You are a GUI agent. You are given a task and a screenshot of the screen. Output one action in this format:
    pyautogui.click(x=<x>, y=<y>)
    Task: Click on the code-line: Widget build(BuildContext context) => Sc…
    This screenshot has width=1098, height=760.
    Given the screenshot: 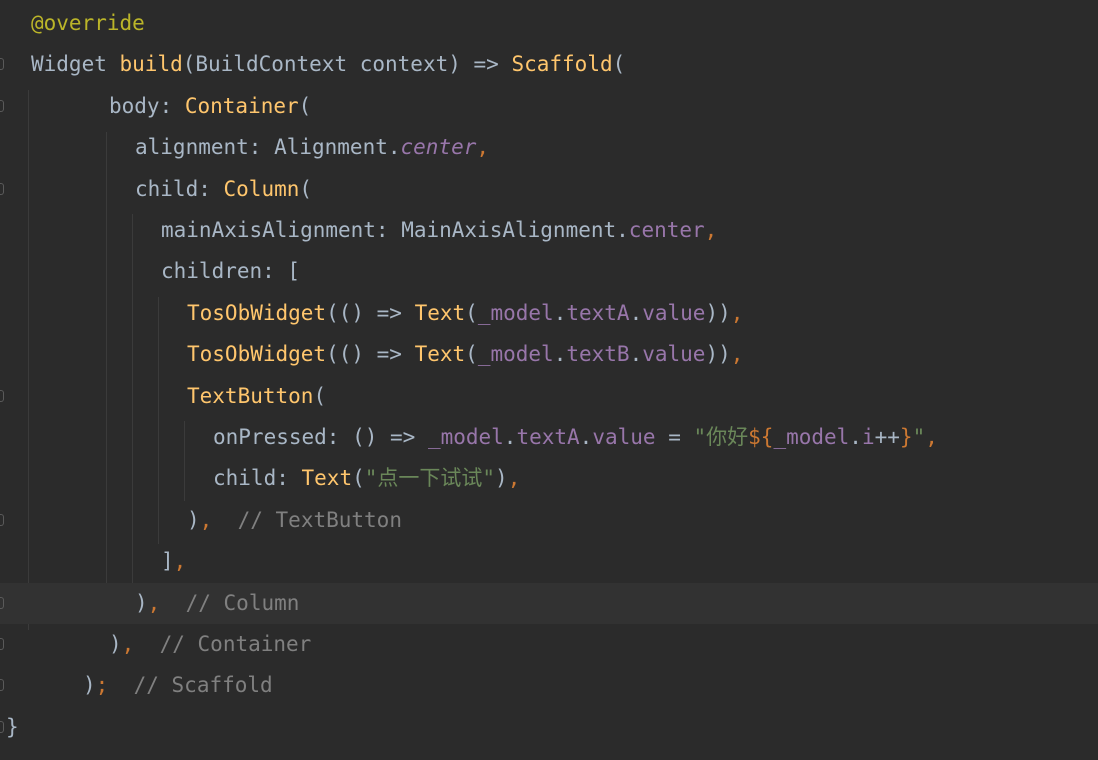 What is the action you would take?
    pyautogui.click(x=549, y=64)
    